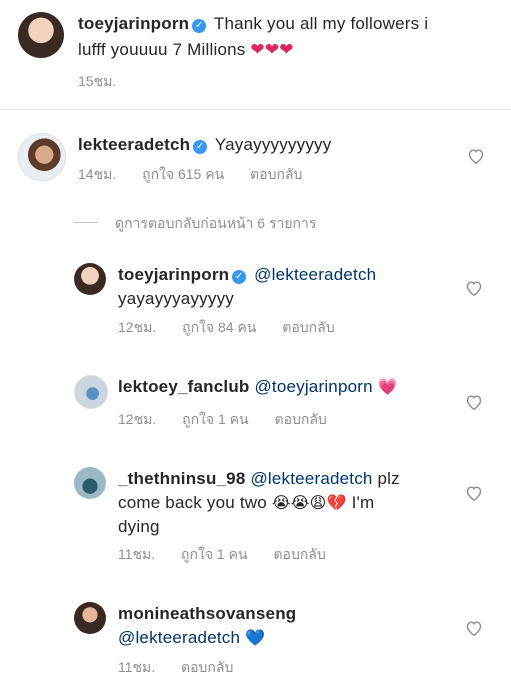  What do you see at coordinates (182, 478) in the screenshot?
I see `reply-username: _thethninsu_98` at bounding box center [182, 478].